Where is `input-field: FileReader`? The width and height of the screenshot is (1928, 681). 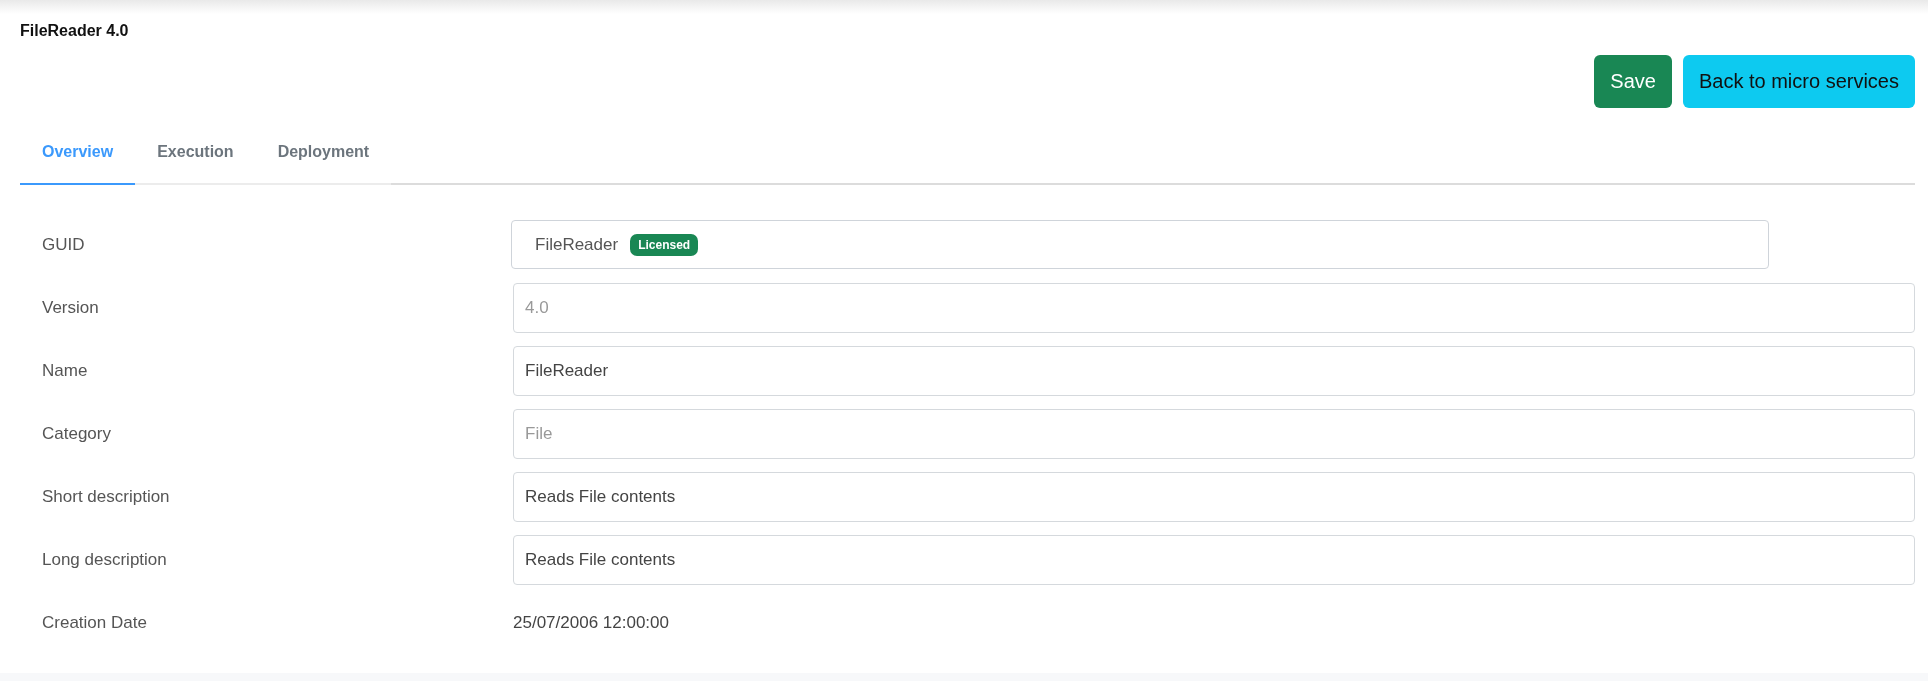 input-field: FileReader is located at coordinates (1214, 370).